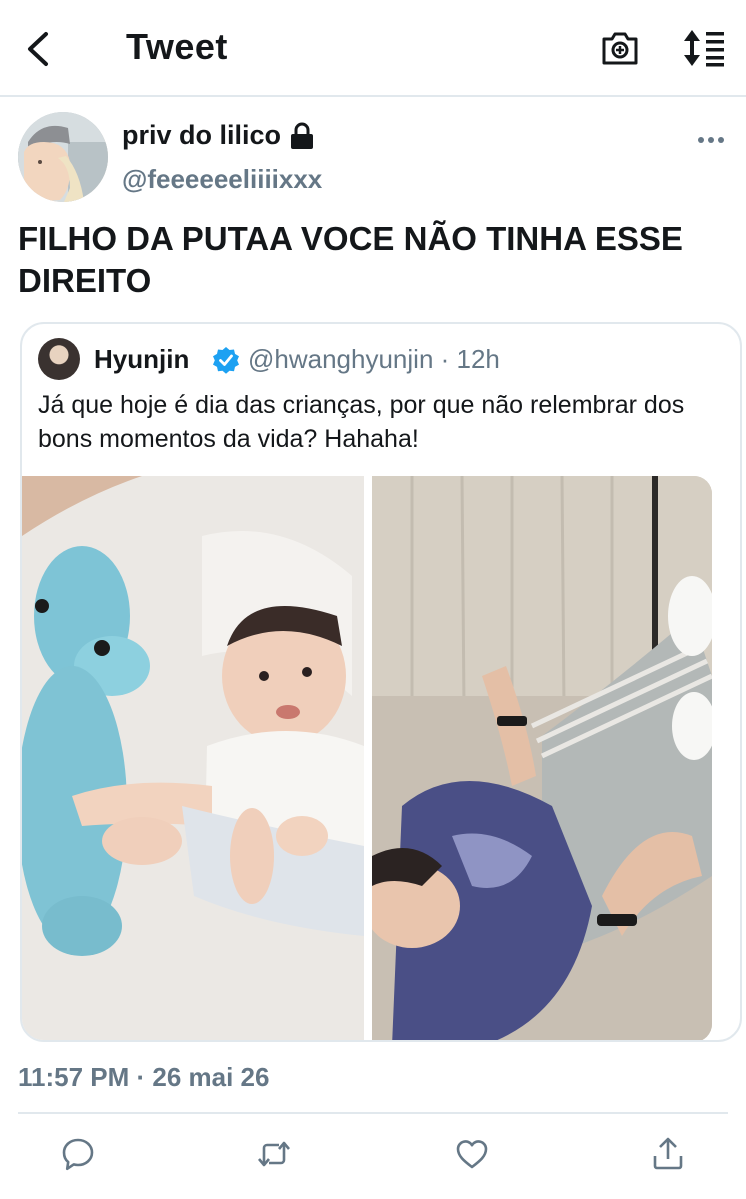 Image resolution: width=746 pixels, height=1199 pixels. I want to click on verified-icon, so click(226, 360).